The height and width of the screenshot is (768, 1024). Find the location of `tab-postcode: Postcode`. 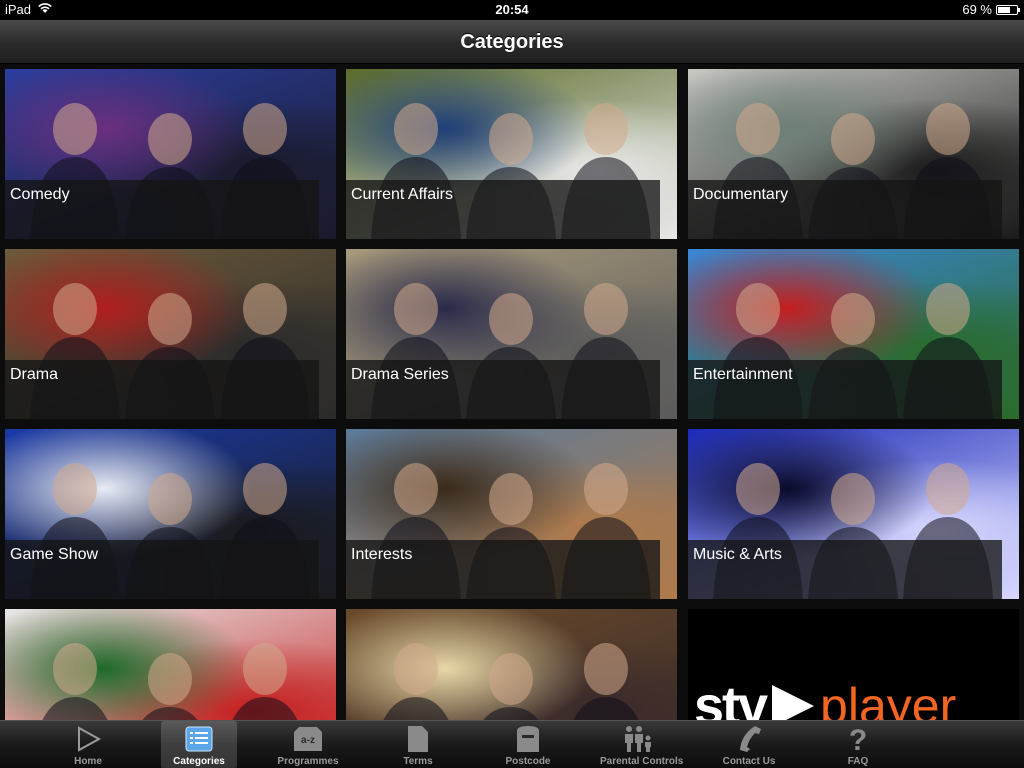

tab-postcode: Postcode is located at coordinates (528, 744).